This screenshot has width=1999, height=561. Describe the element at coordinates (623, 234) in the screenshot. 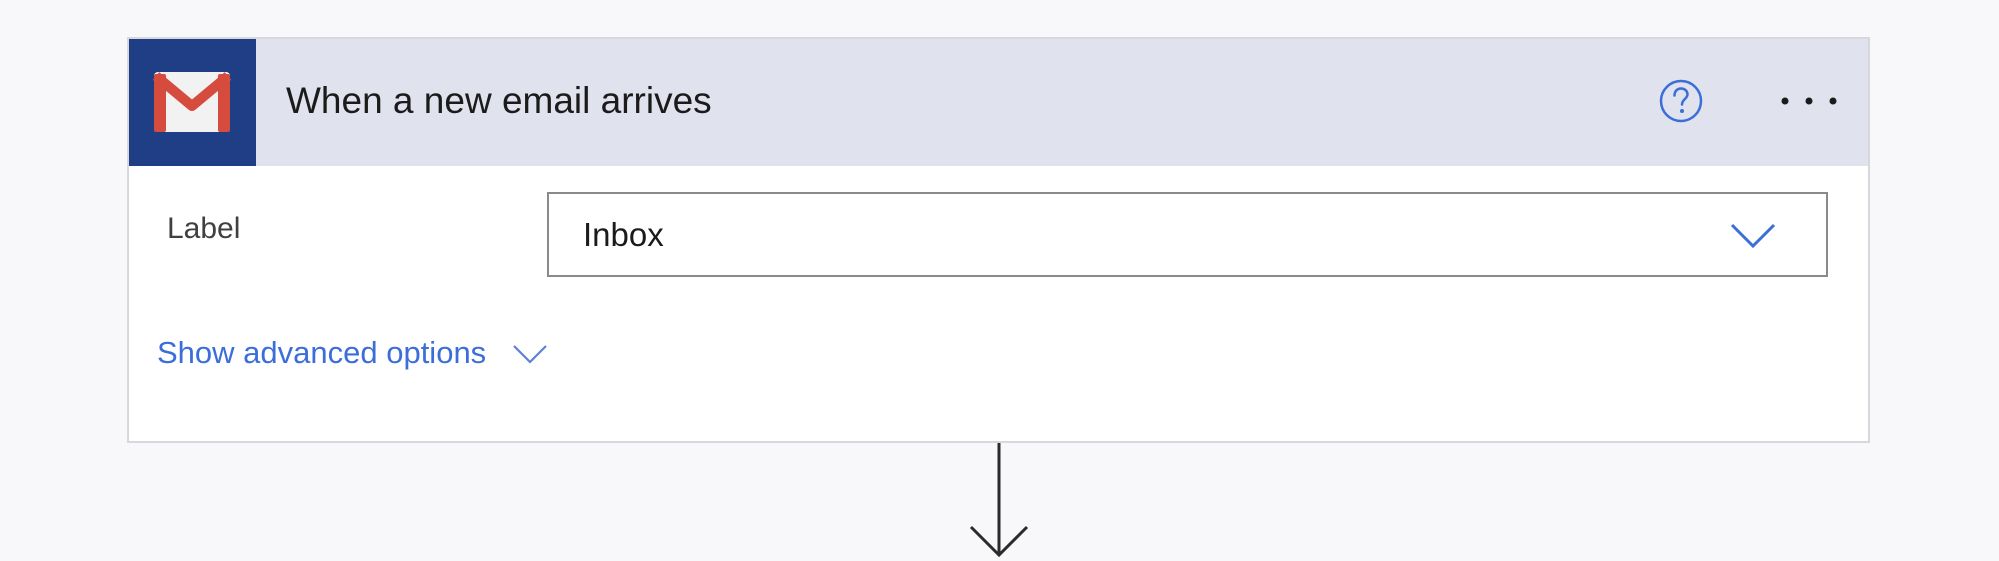

I see `label-dropdown-value: Inbox` at that location.